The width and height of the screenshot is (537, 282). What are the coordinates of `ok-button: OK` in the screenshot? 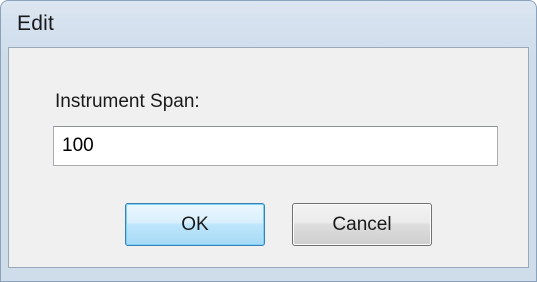 It's located at (195, 224).